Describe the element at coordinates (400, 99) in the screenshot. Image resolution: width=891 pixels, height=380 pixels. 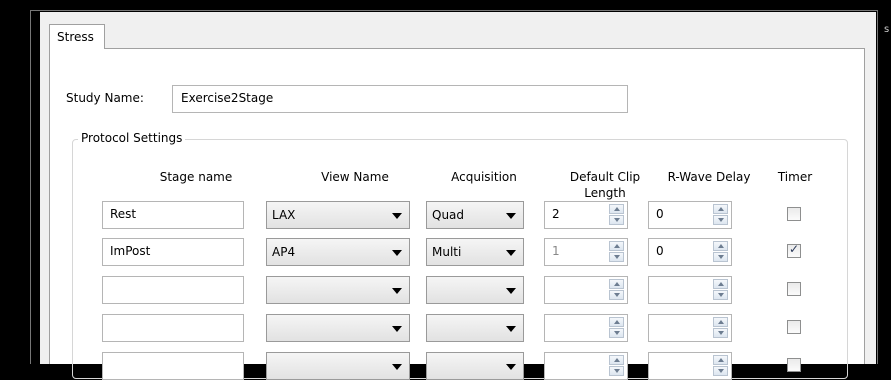
I see `study-name-input: Exercise2Stage` at that location.